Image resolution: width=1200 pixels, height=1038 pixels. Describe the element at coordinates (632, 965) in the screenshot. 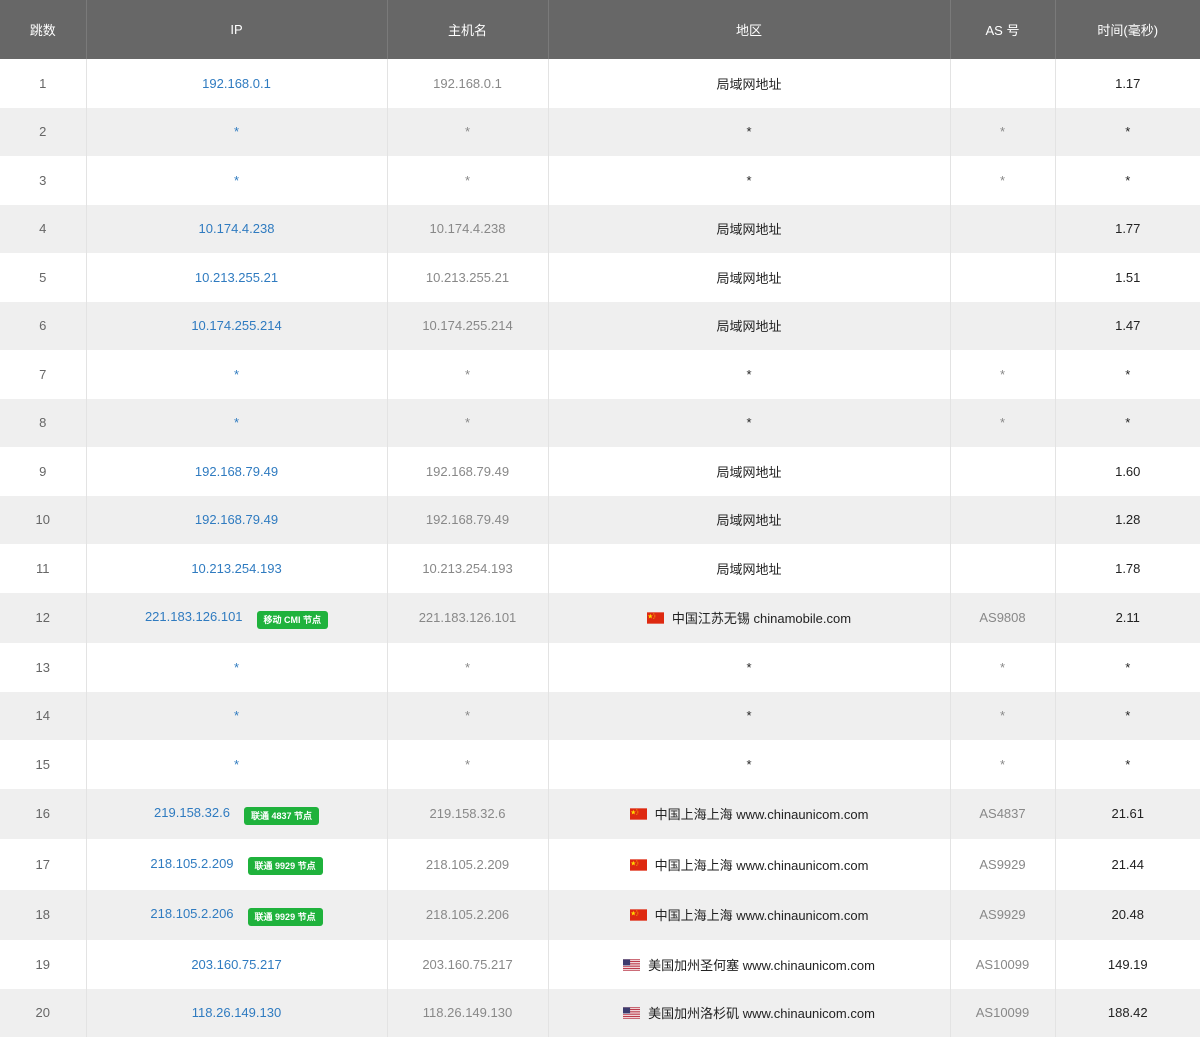

I see `us-flag-icon` at that location.